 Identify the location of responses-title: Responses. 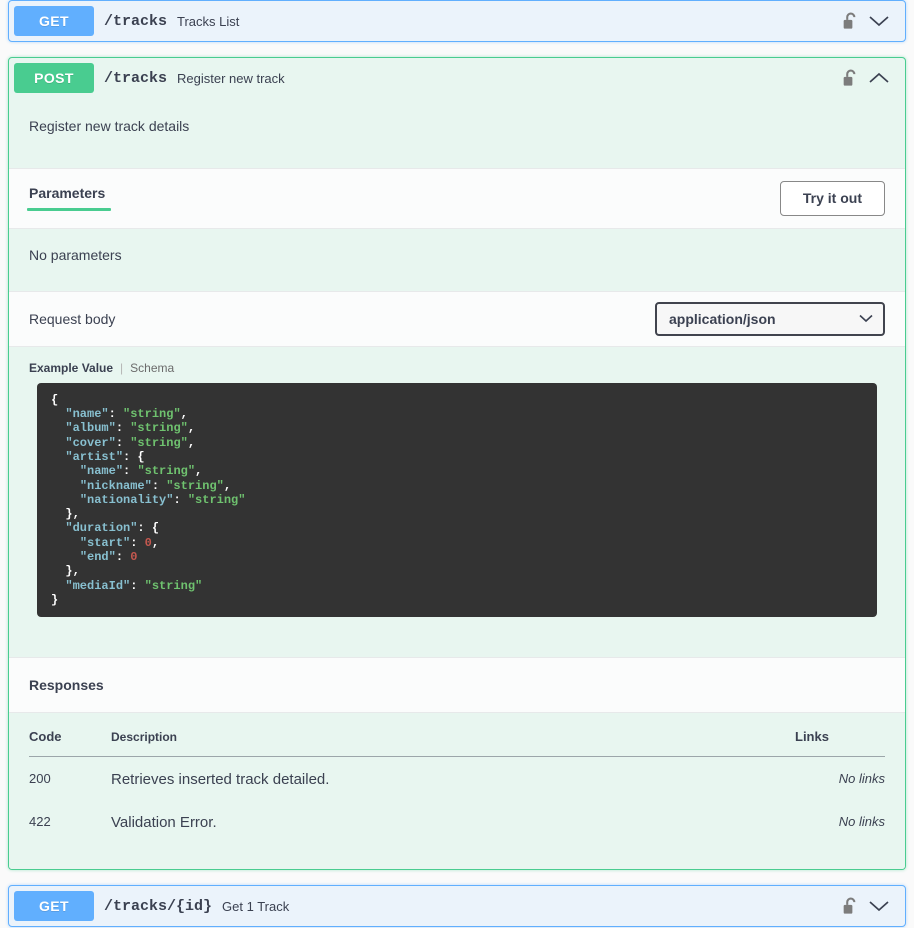
(66, 685).